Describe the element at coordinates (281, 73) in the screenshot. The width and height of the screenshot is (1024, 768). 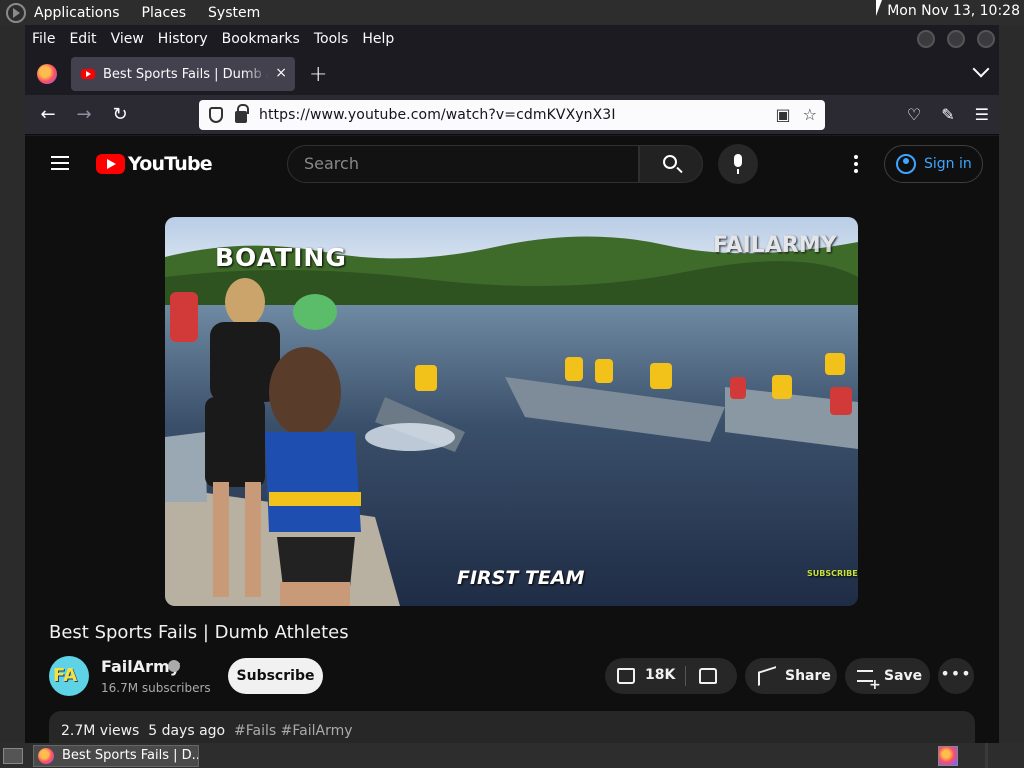
I see `tab-close-icon: ×` at that location.